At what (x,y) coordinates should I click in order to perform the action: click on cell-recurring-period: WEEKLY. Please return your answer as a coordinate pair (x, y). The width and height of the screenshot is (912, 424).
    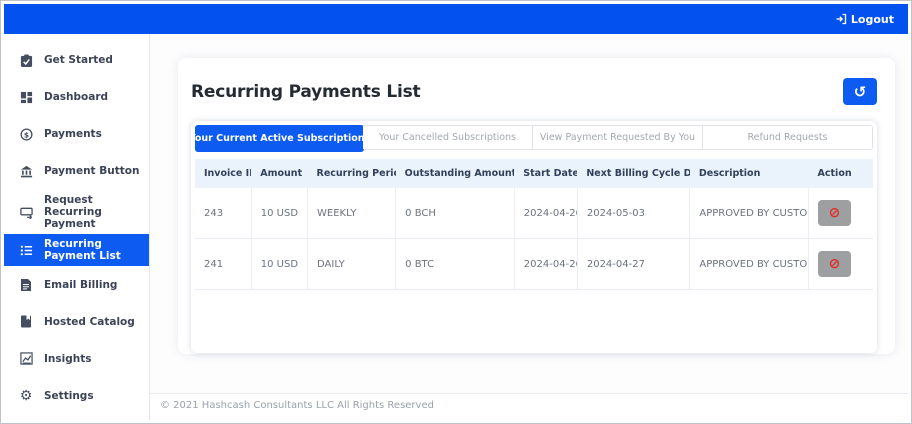
    Looking at the image, I should click on (352, 213).